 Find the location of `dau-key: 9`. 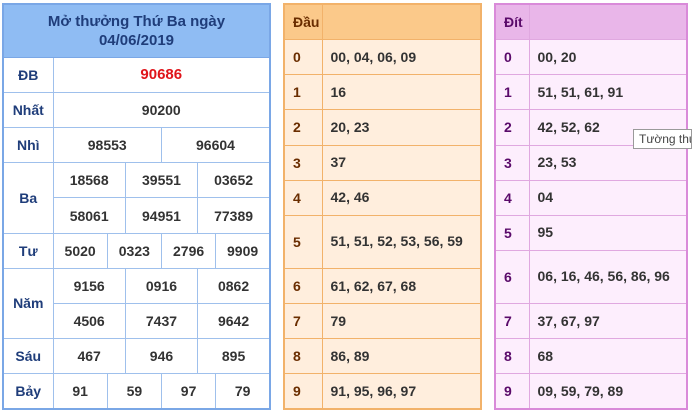

dau-key: 9 is located at coordinates (303, 391).